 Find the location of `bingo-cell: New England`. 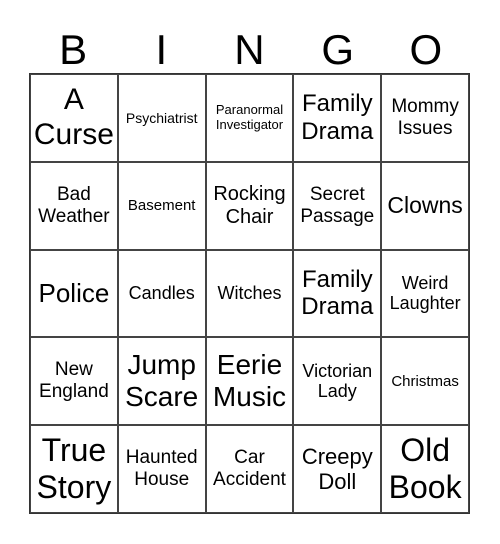

bingo-cell: New England is located at coordinates (74, 381).